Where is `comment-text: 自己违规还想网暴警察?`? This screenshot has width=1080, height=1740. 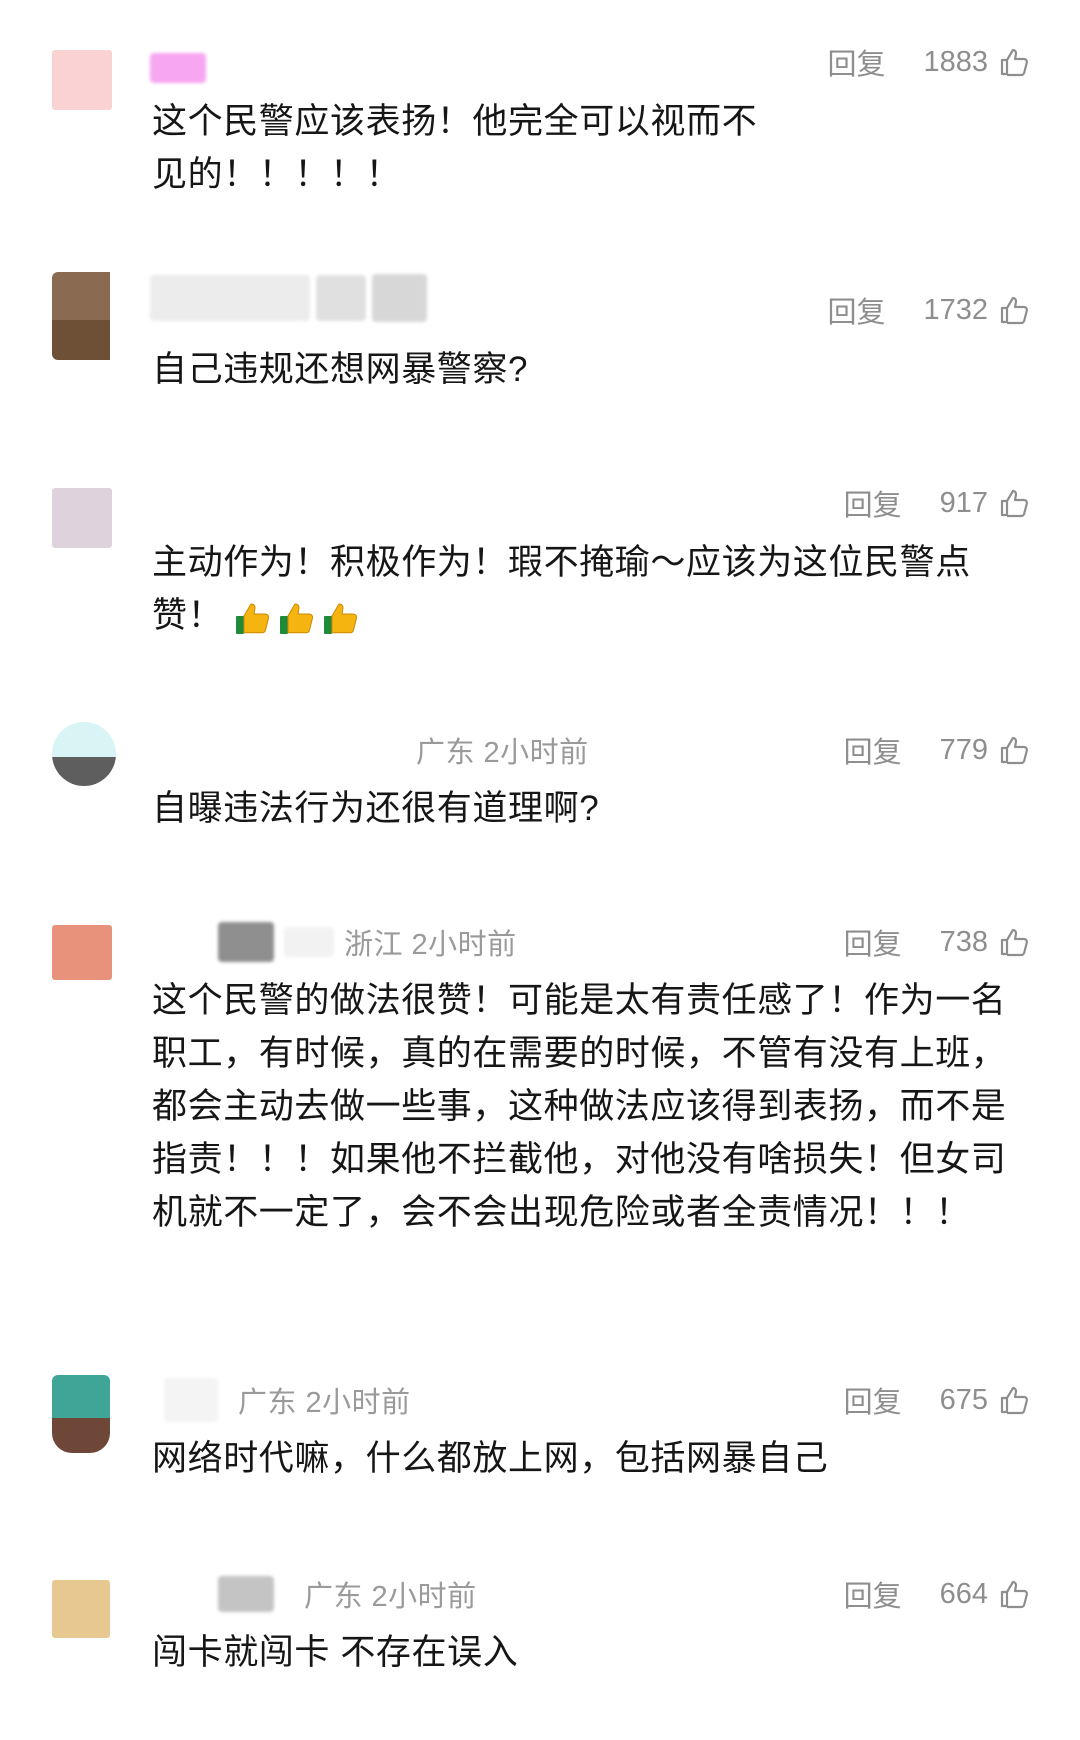 comment-text: 自己违规还想网暴警察? is located at coordinates (340, 369).